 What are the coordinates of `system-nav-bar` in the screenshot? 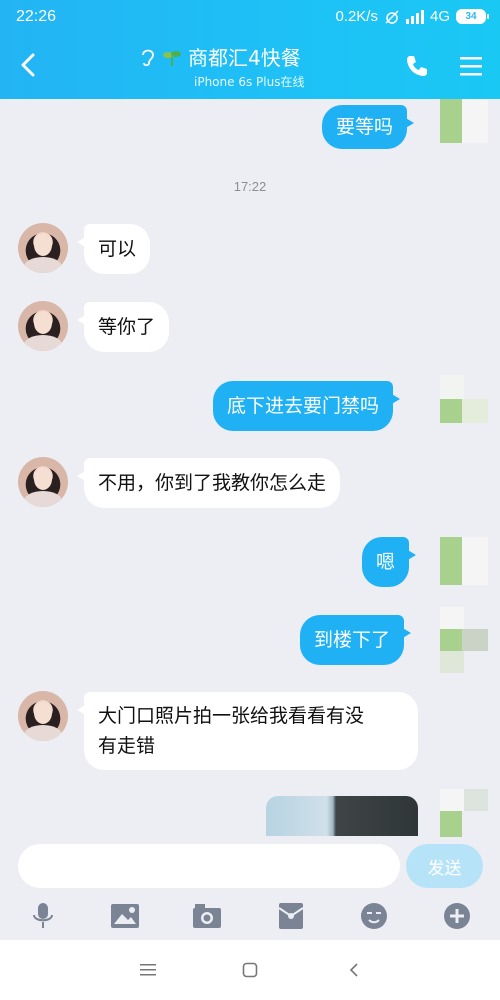 It's located at (250, 970).